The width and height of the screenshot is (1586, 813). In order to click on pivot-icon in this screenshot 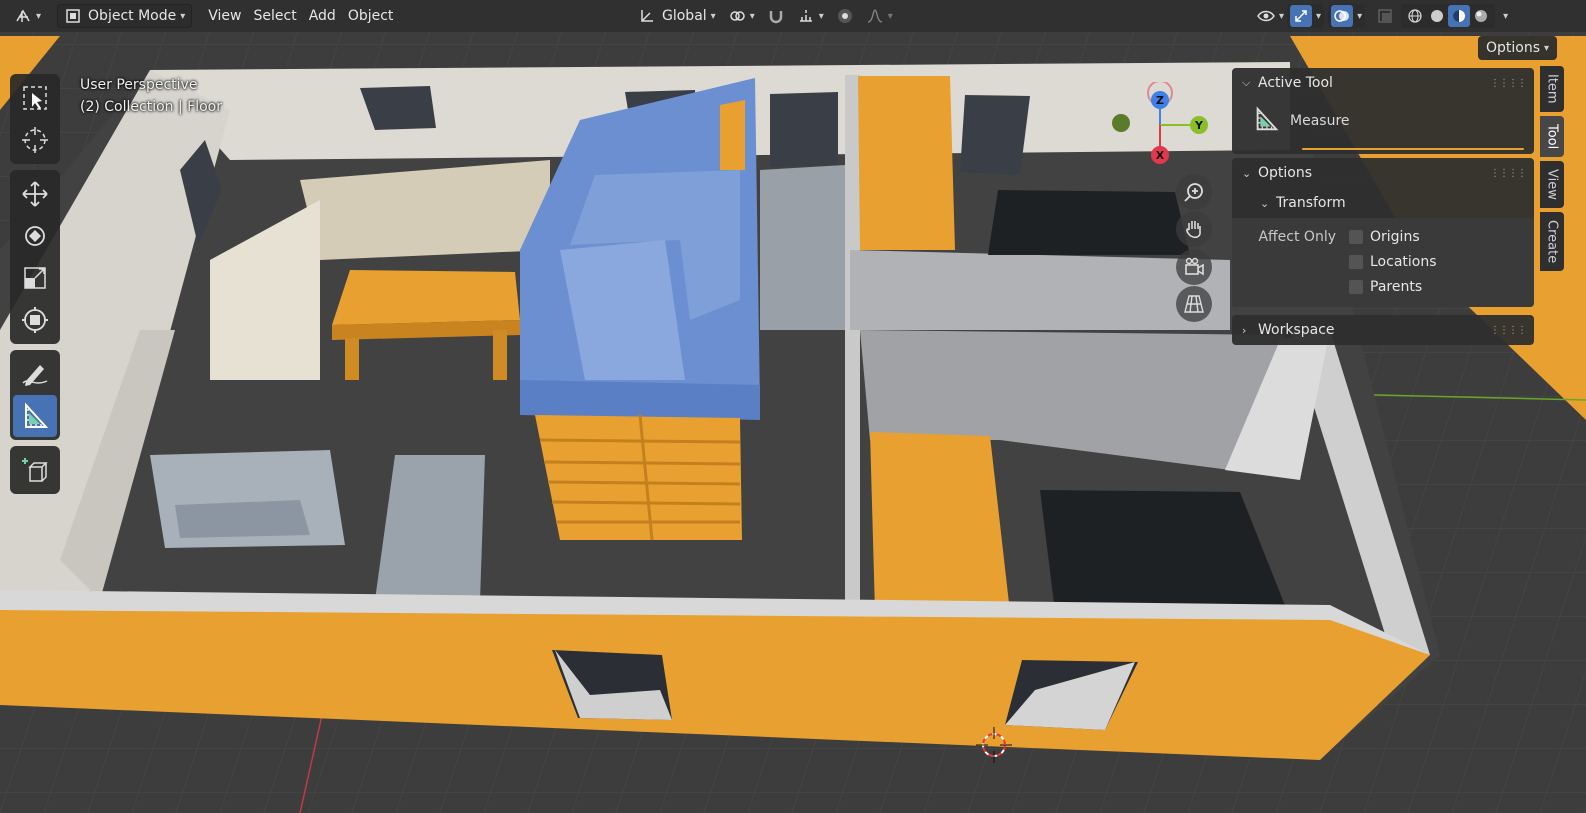, I will do `click(737, 16)`.